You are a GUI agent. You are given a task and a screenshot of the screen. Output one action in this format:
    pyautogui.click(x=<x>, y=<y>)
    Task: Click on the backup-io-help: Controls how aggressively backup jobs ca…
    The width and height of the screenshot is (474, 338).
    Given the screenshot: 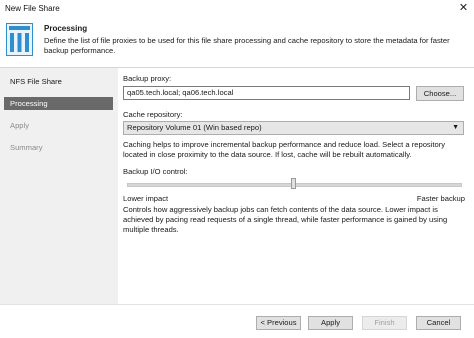 What is the action you would take?
    pyautogui.click(x=285, y=219)
    